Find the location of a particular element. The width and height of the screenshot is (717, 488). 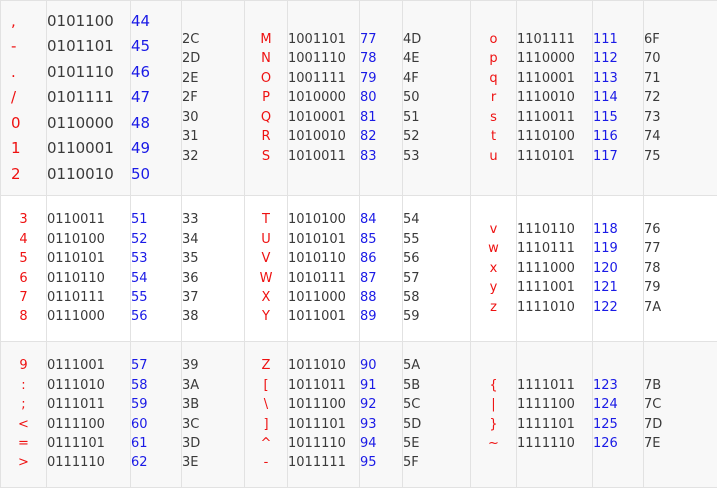

hex-value: 4E is located at coordinates (436, 58).